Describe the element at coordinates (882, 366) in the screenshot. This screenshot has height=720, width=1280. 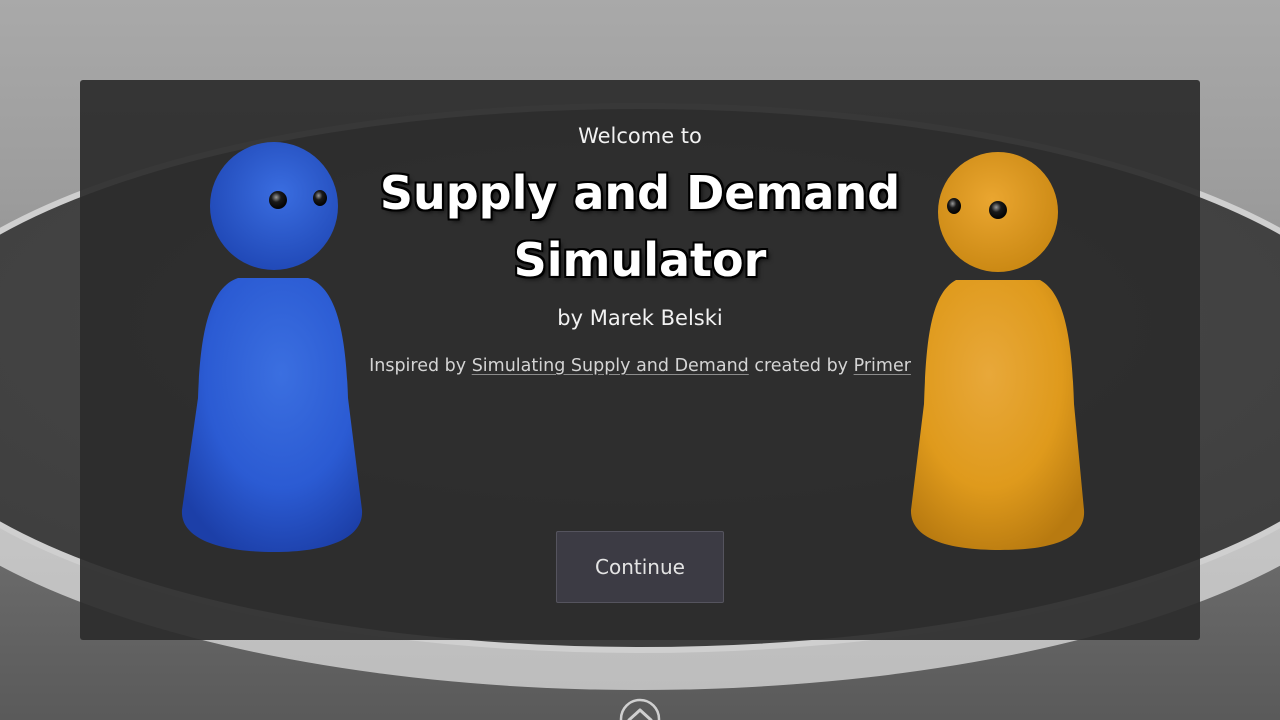
I see `creator-link: Primer` at that location.